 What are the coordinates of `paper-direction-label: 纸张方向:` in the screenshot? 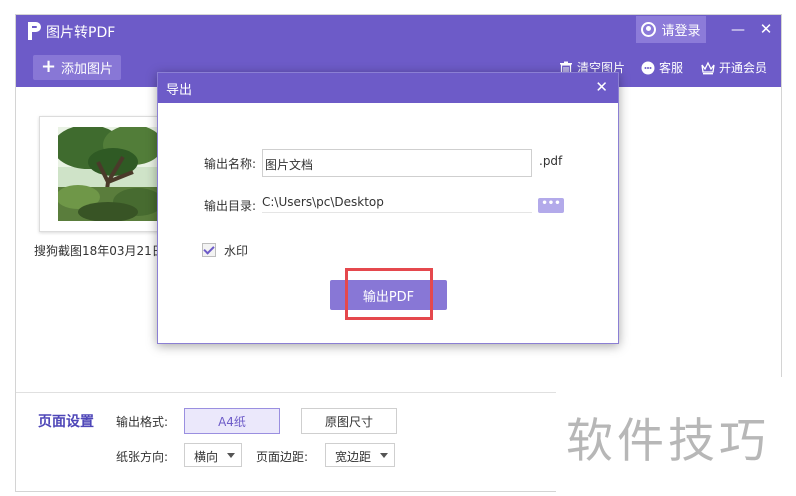 It's located at (142, 457).